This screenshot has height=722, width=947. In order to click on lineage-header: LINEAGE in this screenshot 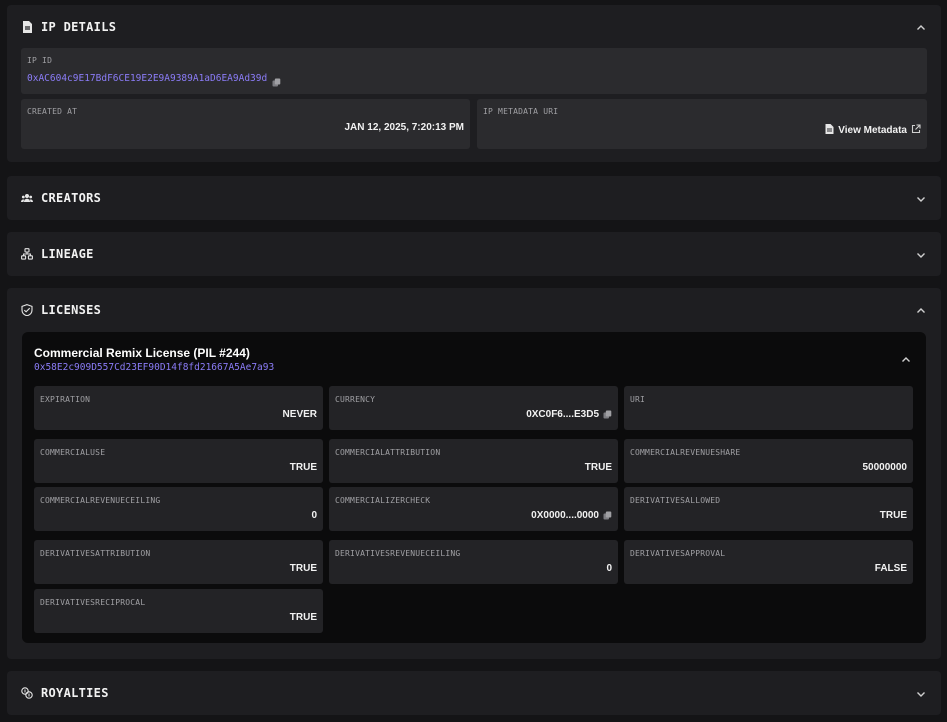, I will do `click(474, 254)`.